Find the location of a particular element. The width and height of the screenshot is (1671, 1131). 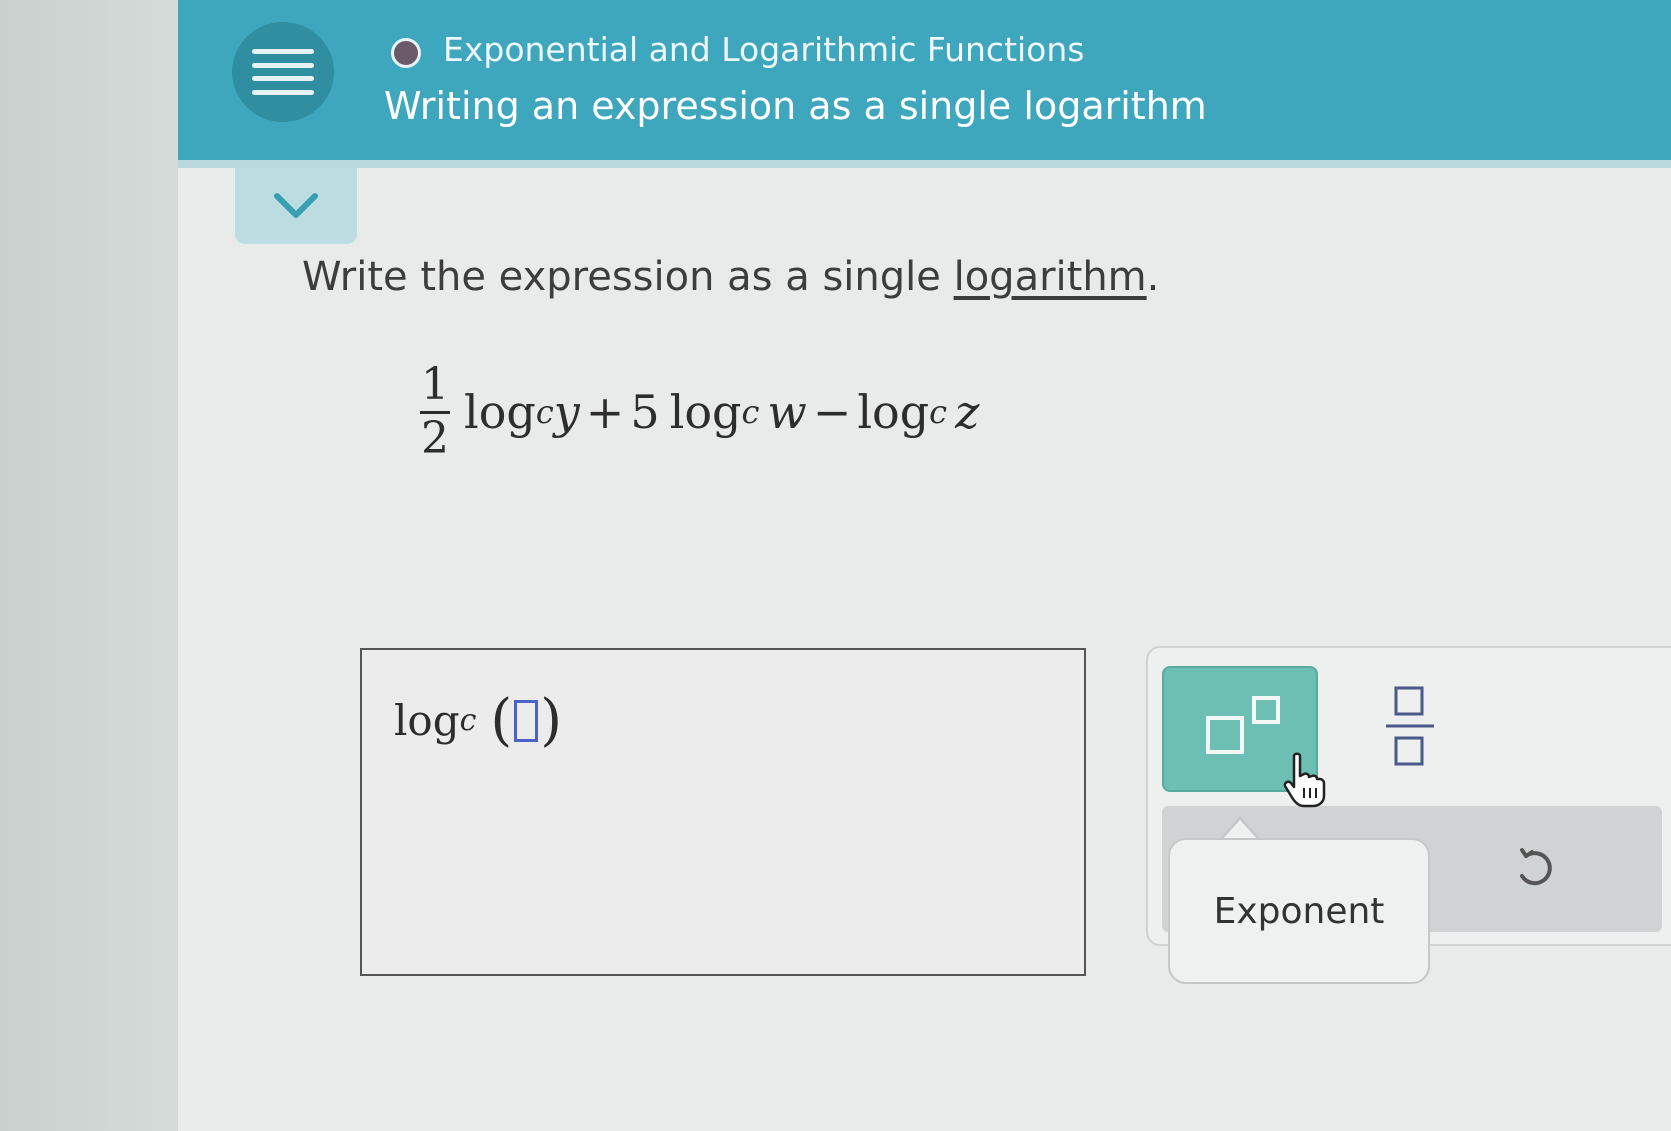

variable-w: w is located at coordinates (787, 412).